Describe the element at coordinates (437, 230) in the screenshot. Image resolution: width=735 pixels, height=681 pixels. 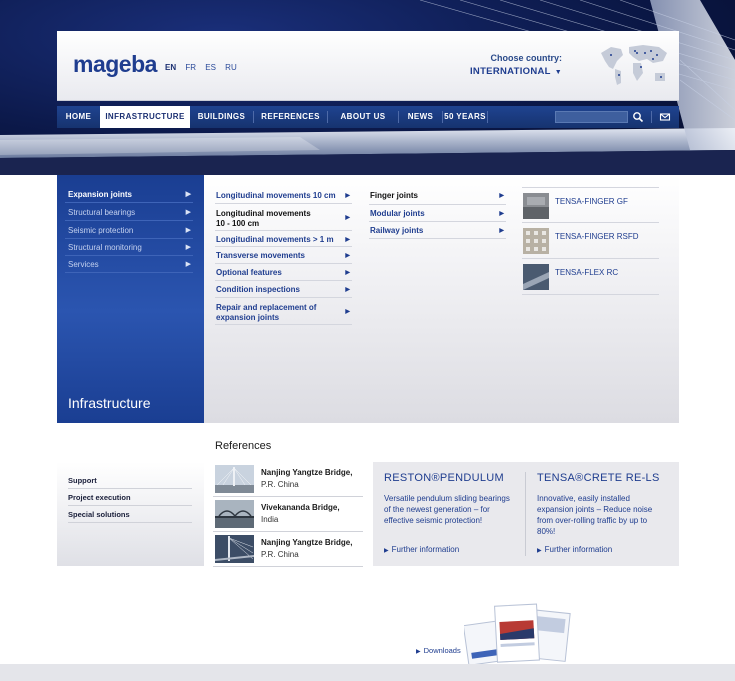
I see `submenu-item-railway-joints: Railway joints ▶` at that location.